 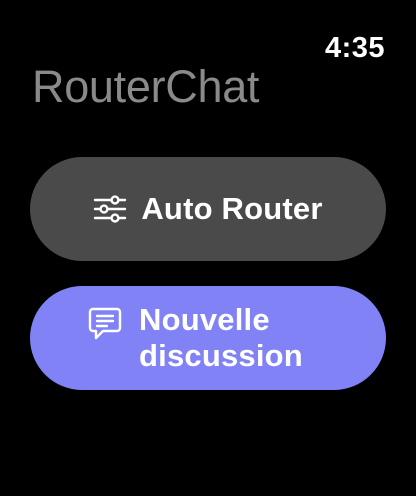 I want to click on auto-router-button-content: Auto Router, so click(x=207, y=209).